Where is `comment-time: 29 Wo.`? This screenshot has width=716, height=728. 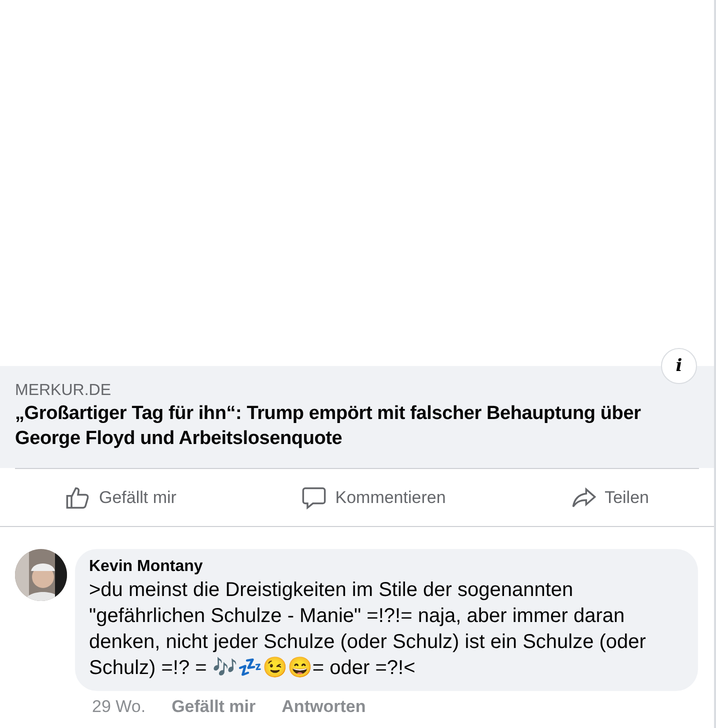
comment-time: 29 Wo. is located at coordinates (119, 707).